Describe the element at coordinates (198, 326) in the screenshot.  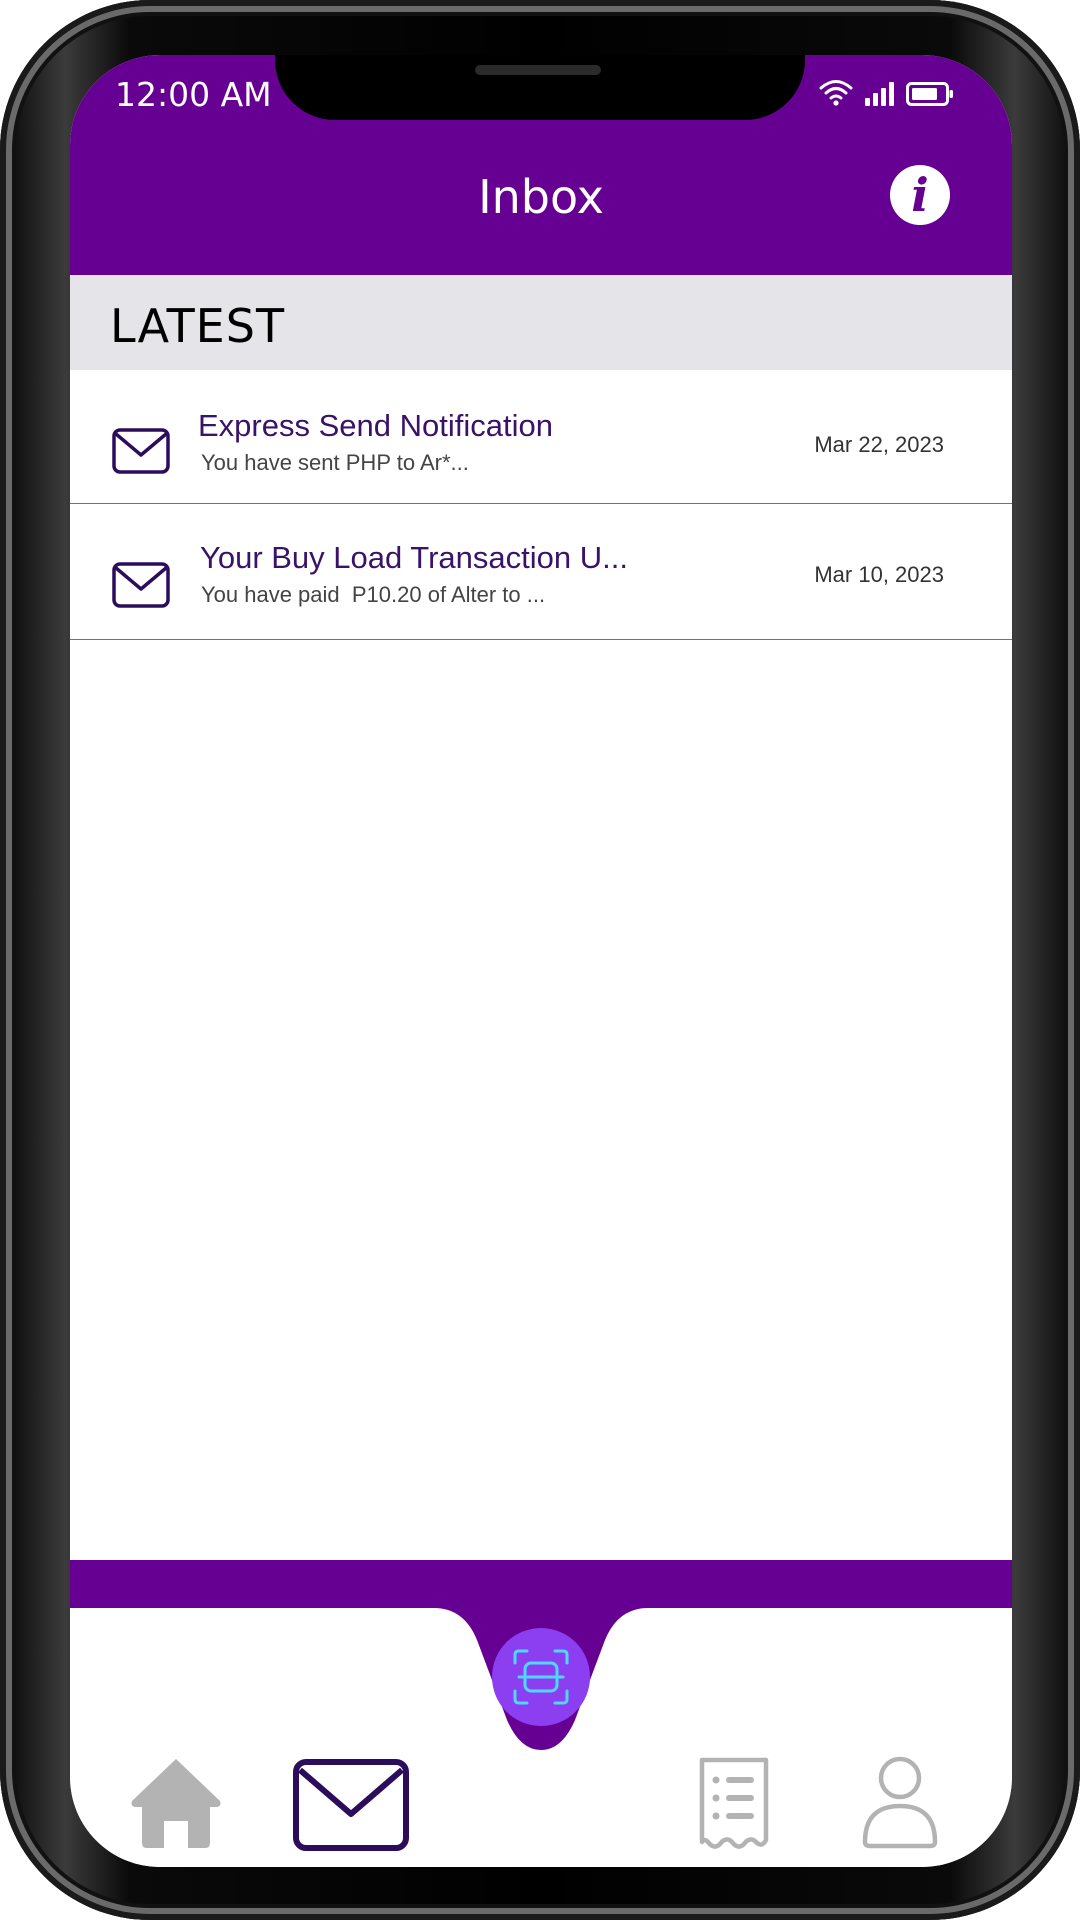
I see `section-label: LATEST` at that location.